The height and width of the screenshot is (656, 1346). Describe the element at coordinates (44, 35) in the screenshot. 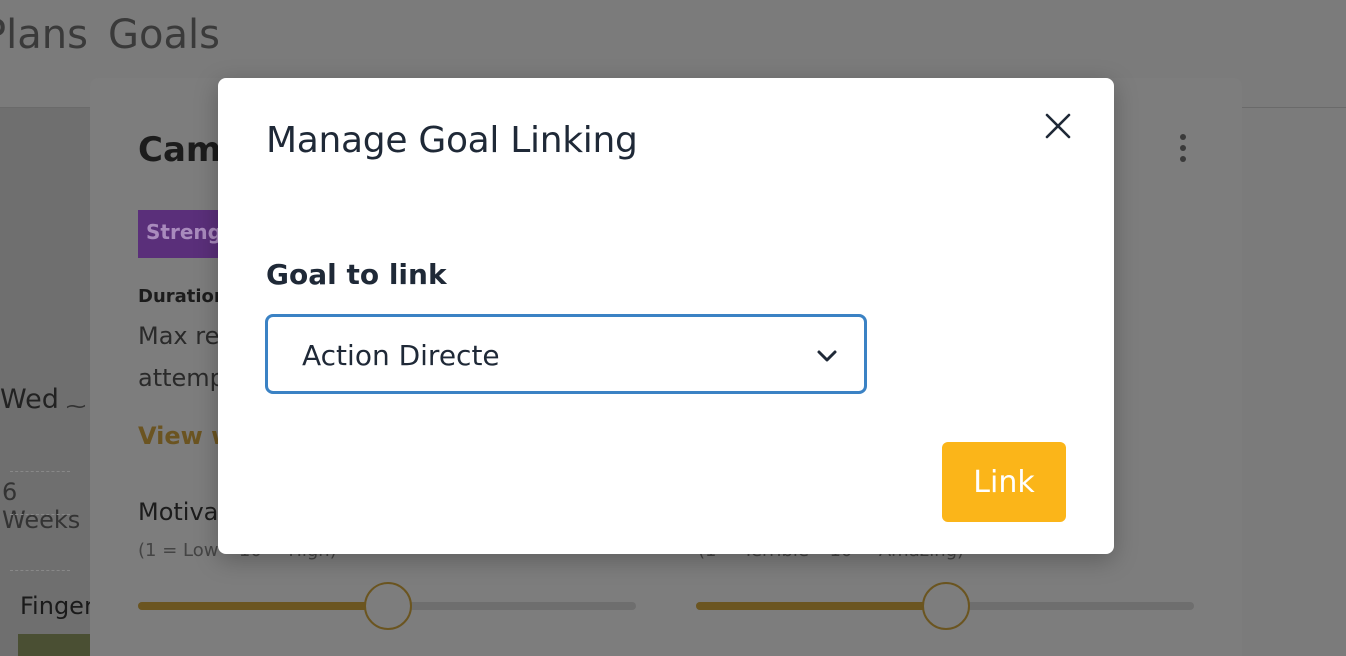

I see `nav-plans: Plans` at that location.